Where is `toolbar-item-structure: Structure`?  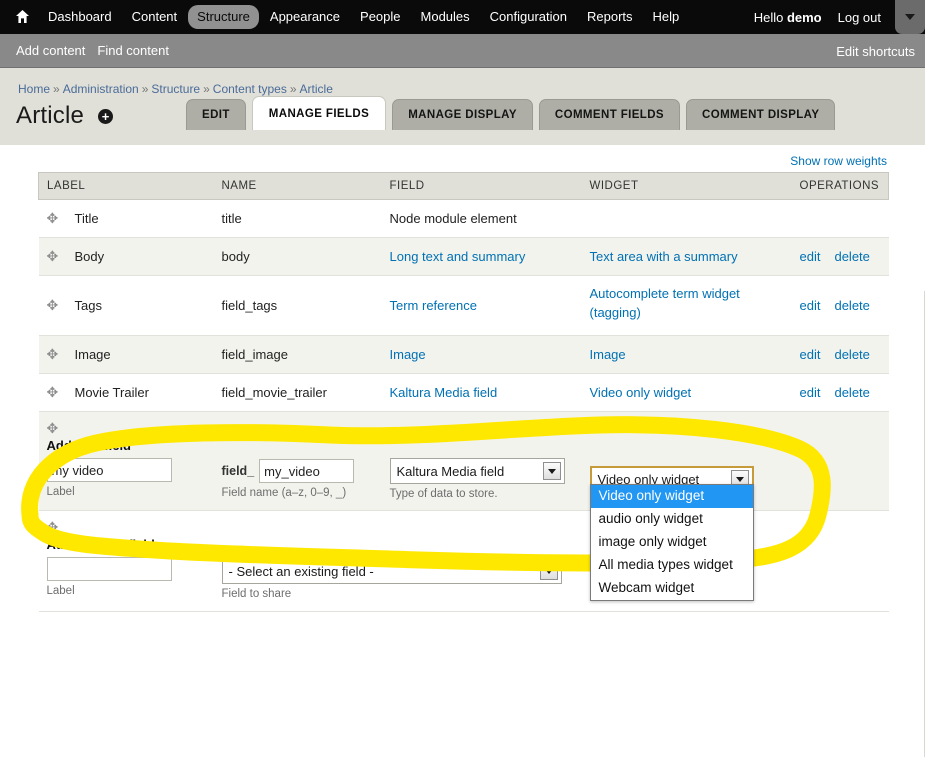 toolbar-item-structure: Structure is located at coordinates (223, 17).